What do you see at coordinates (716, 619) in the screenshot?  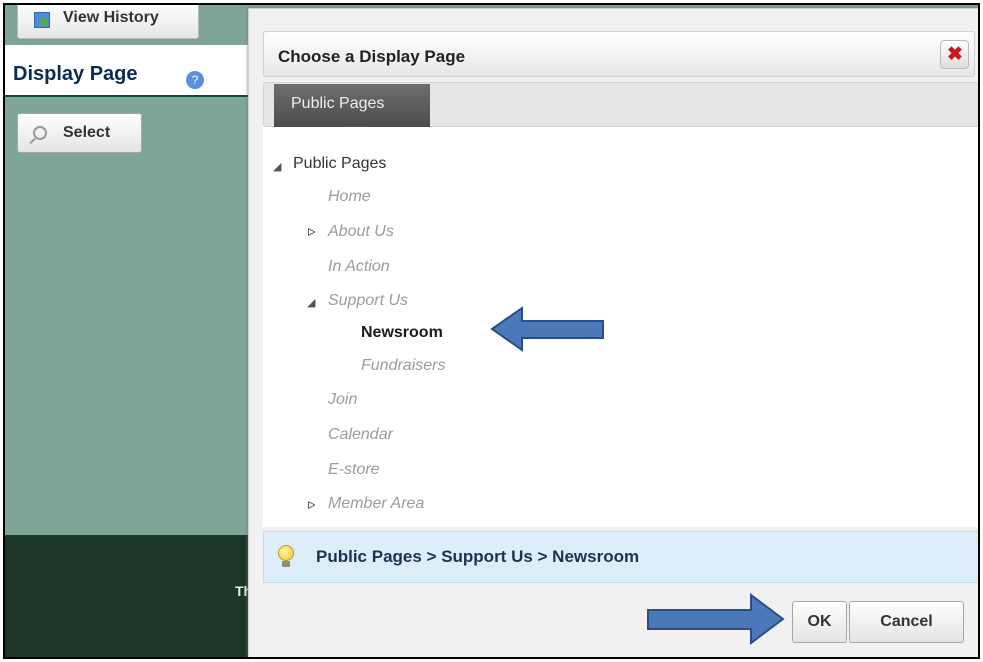 I see `arrow-to-ok-button` at bounding box center [716, 619].